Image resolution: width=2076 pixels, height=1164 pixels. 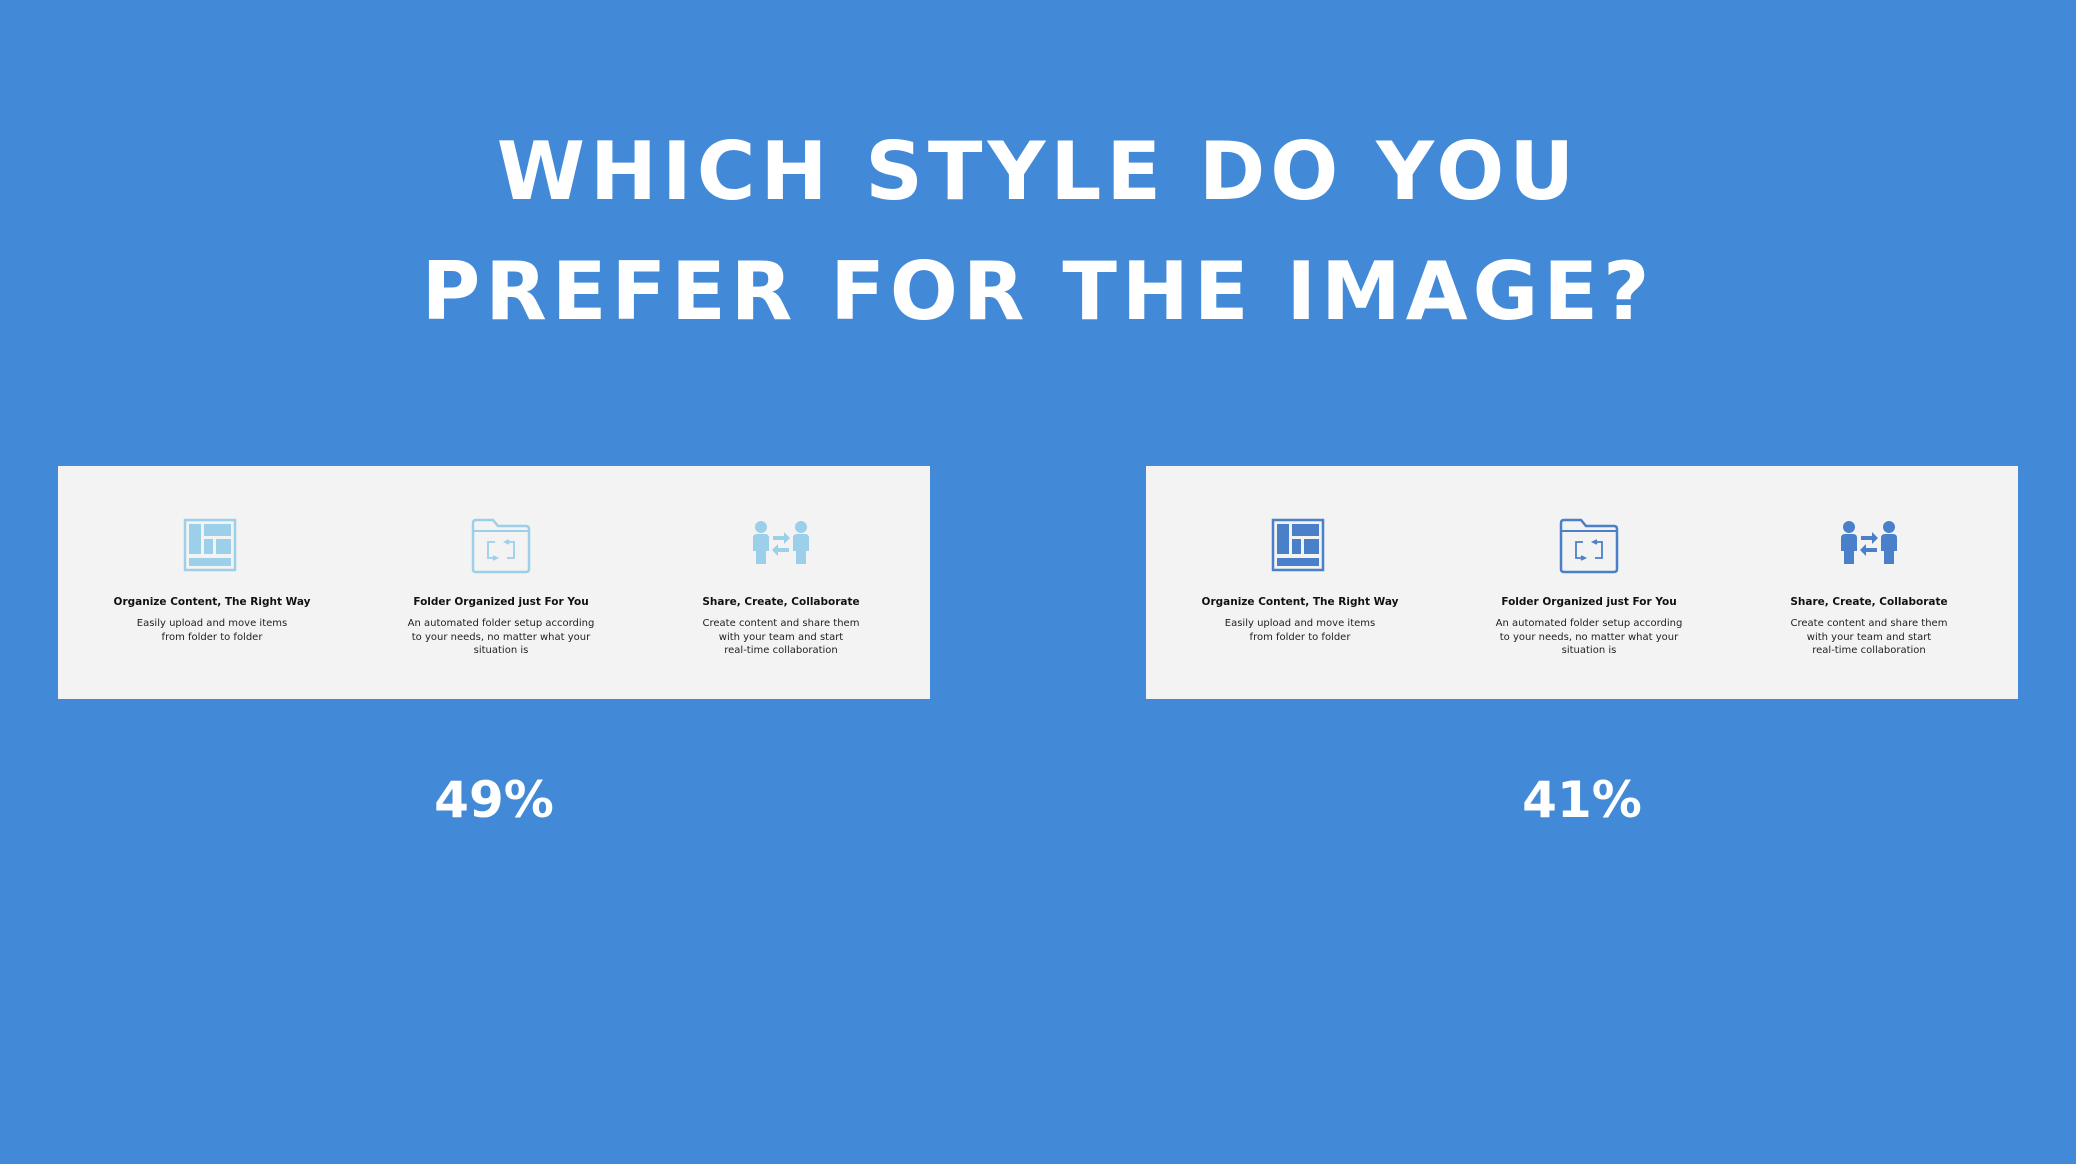 I want to click on question-line-1: WHICH STYLE DO YOU, so click(x=1038, y=171).